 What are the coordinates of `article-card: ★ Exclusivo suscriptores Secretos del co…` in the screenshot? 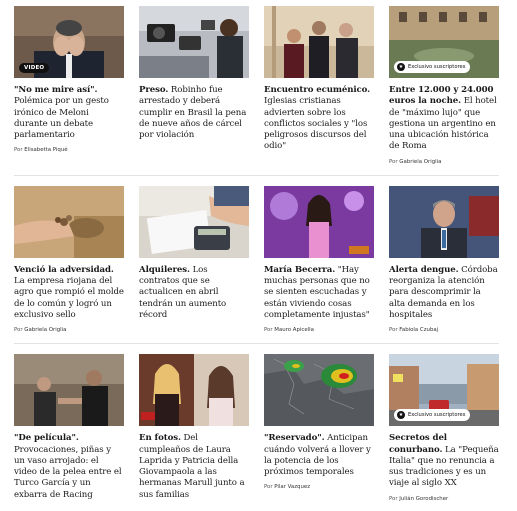 It's located at (444, 427).